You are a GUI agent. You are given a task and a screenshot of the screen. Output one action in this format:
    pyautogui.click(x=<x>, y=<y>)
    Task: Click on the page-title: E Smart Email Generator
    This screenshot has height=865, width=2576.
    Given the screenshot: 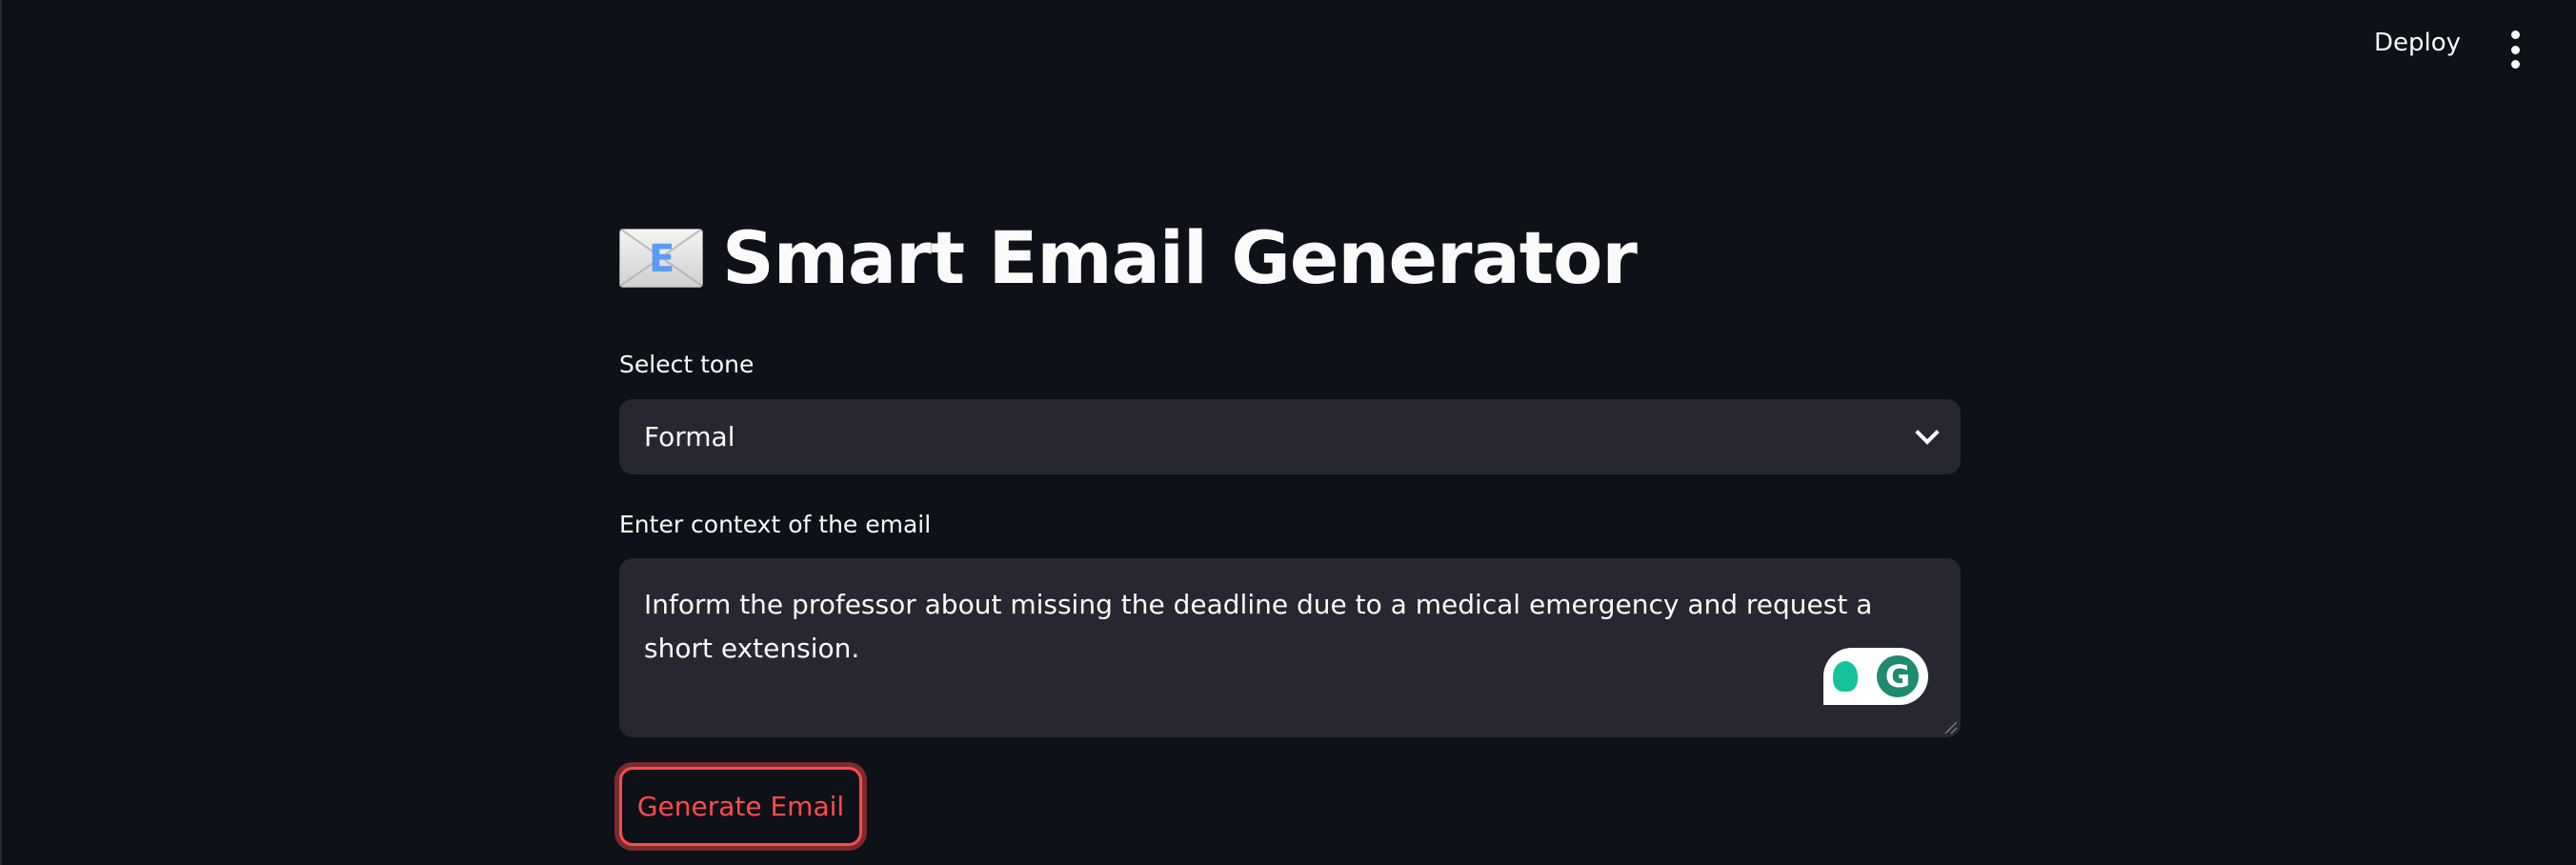 What is the action you would take?
    pyautogui.click(x=1129, y=257)
    